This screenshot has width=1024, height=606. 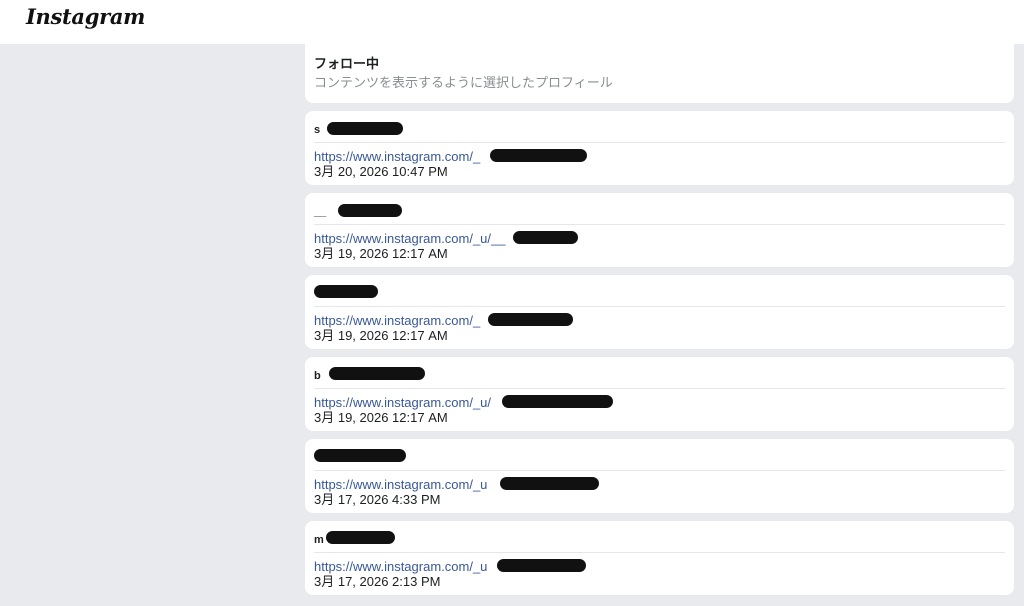 What do you see at coordinates (317, 130) in the screenshot?
I see `username: s` at bounding box center [317, 130].